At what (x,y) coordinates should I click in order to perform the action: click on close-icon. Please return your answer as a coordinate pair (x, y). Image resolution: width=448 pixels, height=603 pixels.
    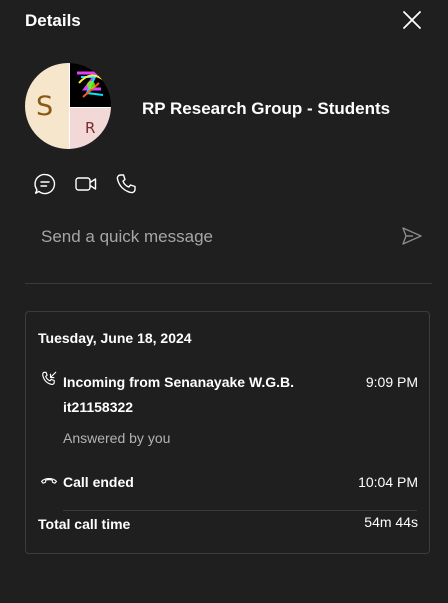
    Looking at the image, I should click on (412, 20).